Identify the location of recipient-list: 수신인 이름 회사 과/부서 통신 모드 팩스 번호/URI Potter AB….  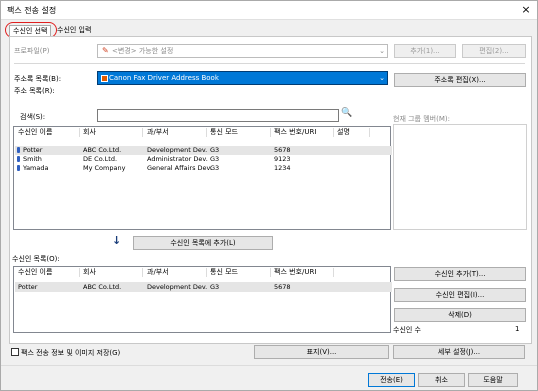
(202, 299).